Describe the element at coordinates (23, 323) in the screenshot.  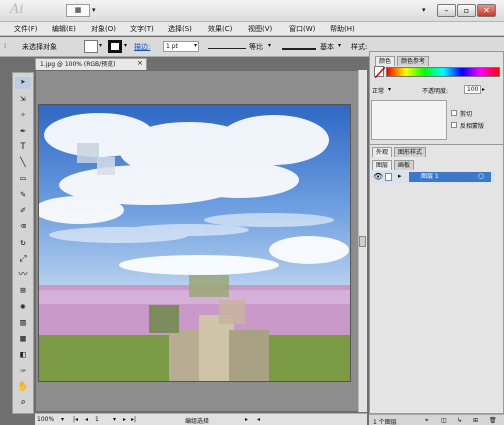
I see `graph-tool-icon: ▥` at that location.